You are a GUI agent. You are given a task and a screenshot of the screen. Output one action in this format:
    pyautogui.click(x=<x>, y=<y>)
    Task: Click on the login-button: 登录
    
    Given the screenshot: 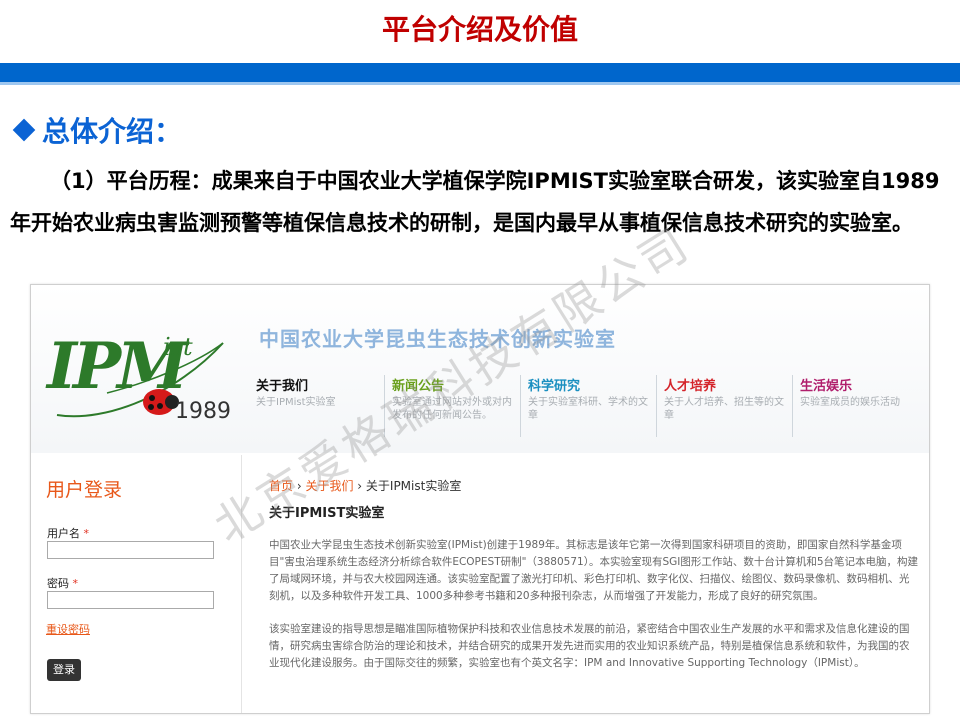 What is the action you would take?
    pyautogui.click(x=64, y=670)
    